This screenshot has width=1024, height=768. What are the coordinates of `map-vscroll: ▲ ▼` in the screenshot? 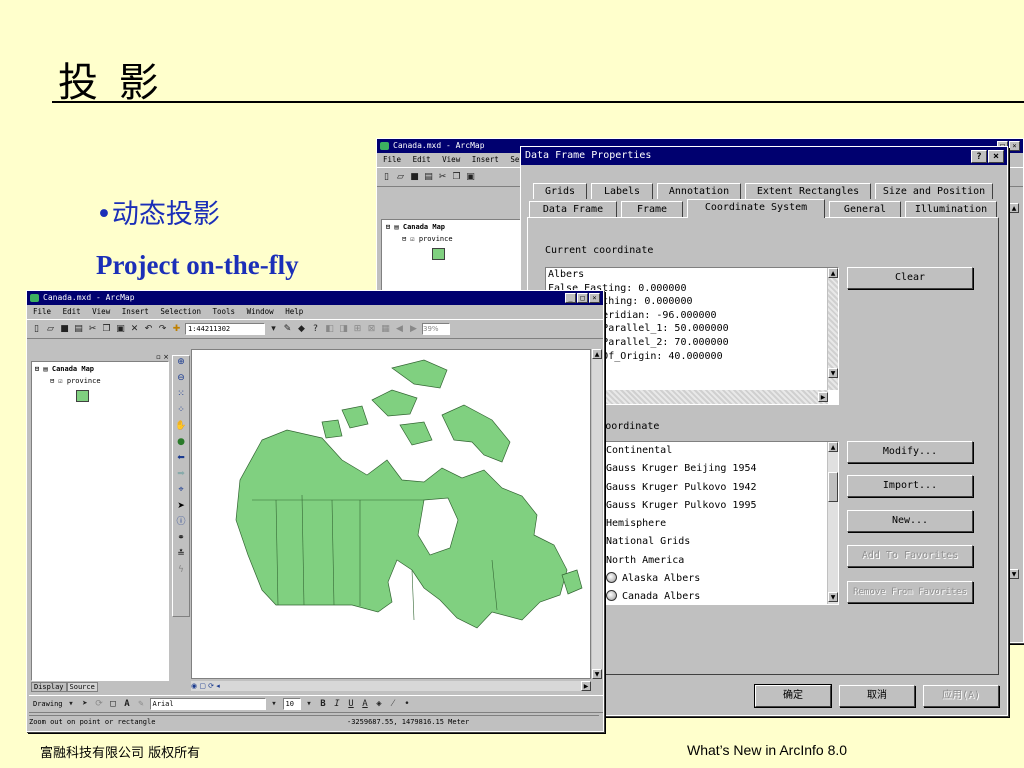 It's located at (597, 514).